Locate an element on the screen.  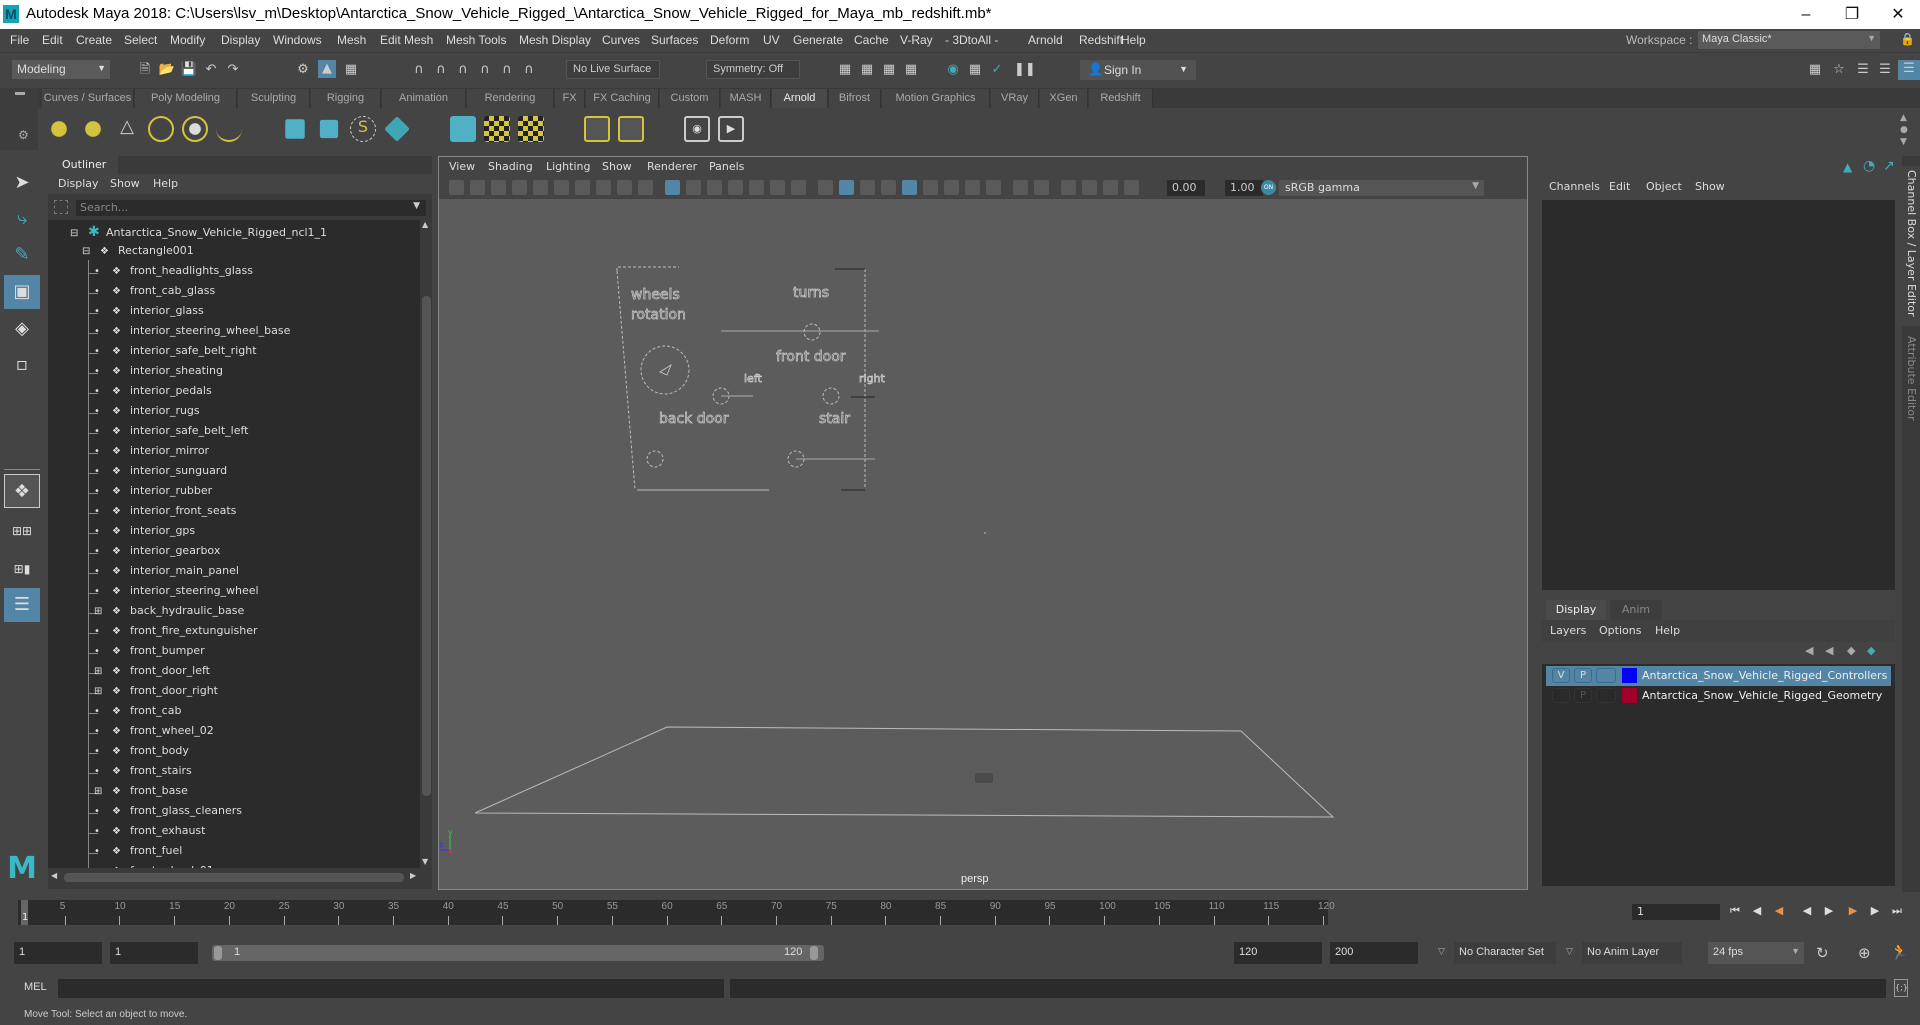
play-forward-icon: ▶ is located at coordinates (1829, 912).